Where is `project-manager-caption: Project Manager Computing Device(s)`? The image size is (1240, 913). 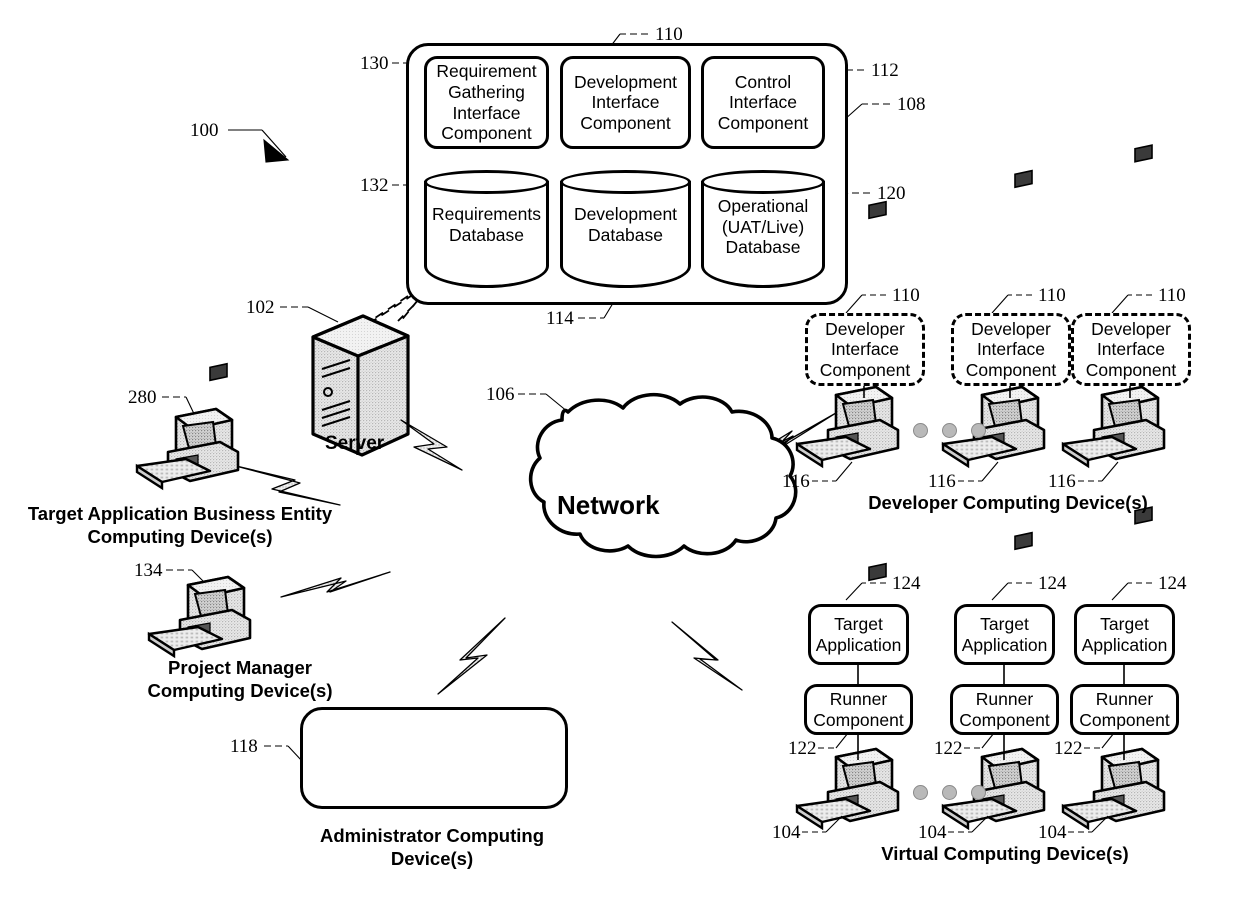 project-manager-caption: Project Manager Computing Device(s) is located at coordinates (240, 679).